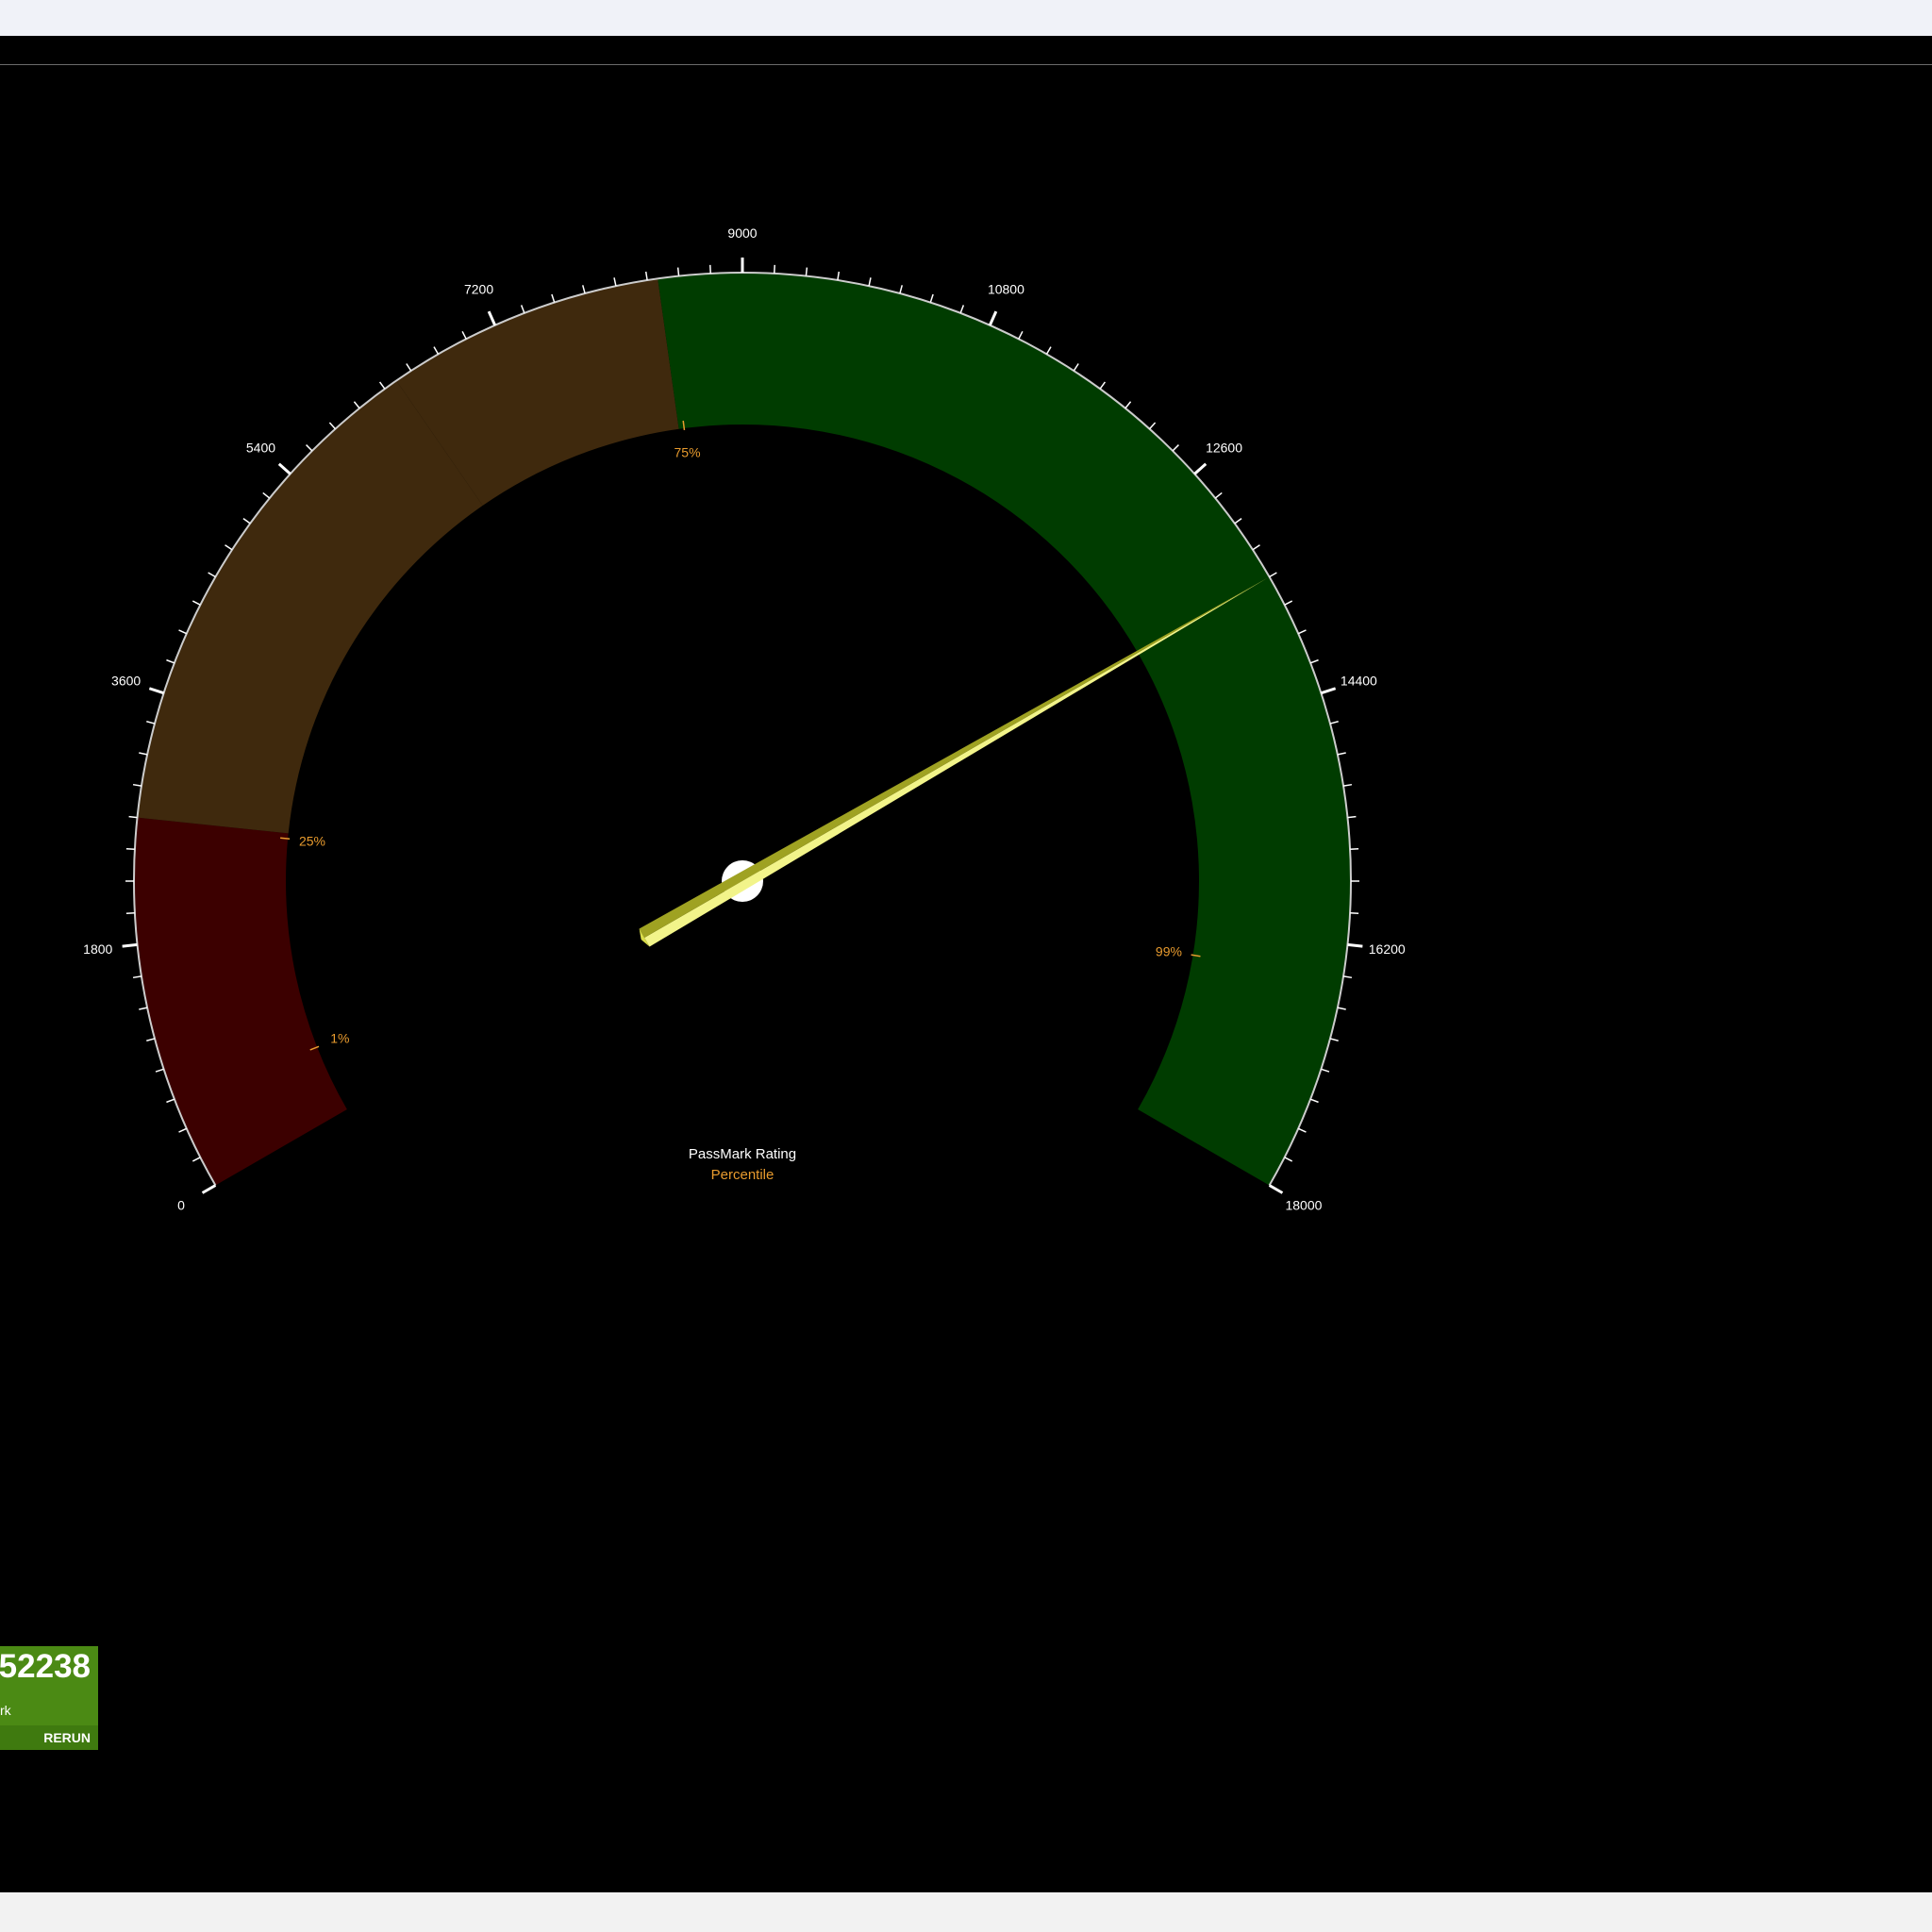 The height and width of the screenshot is (1932, 1932). What do you see at coordinates (312, 840) in the screenshot?
I see `percentile-label: 25%` at bounding box center [312, 840].